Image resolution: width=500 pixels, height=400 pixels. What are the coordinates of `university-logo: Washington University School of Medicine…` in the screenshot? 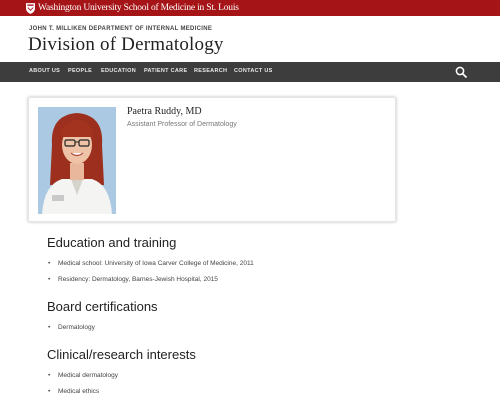 It's located at (132, 8).